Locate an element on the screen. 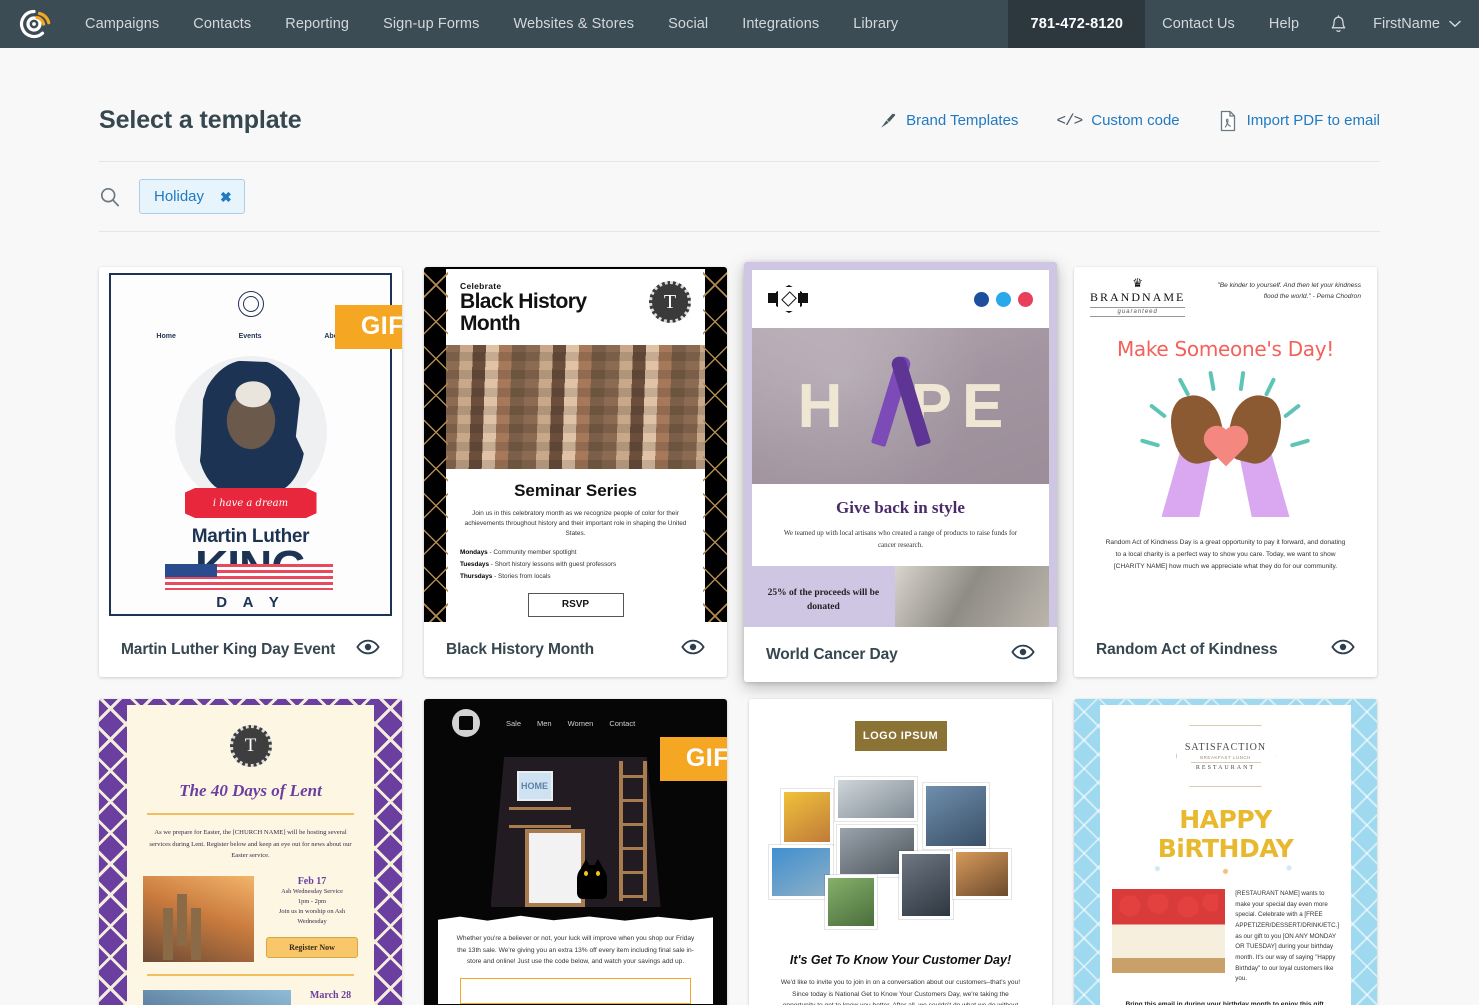 The image size is (1479, 1005). social-icons is located at coordinates (1003, 299).